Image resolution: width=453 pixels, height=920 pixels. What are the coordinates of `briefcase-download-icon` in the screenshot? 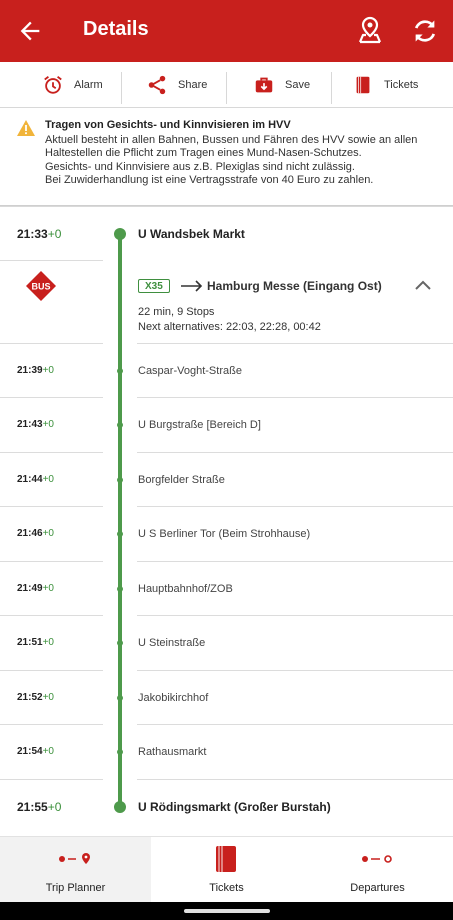 It's located at (264, 85).